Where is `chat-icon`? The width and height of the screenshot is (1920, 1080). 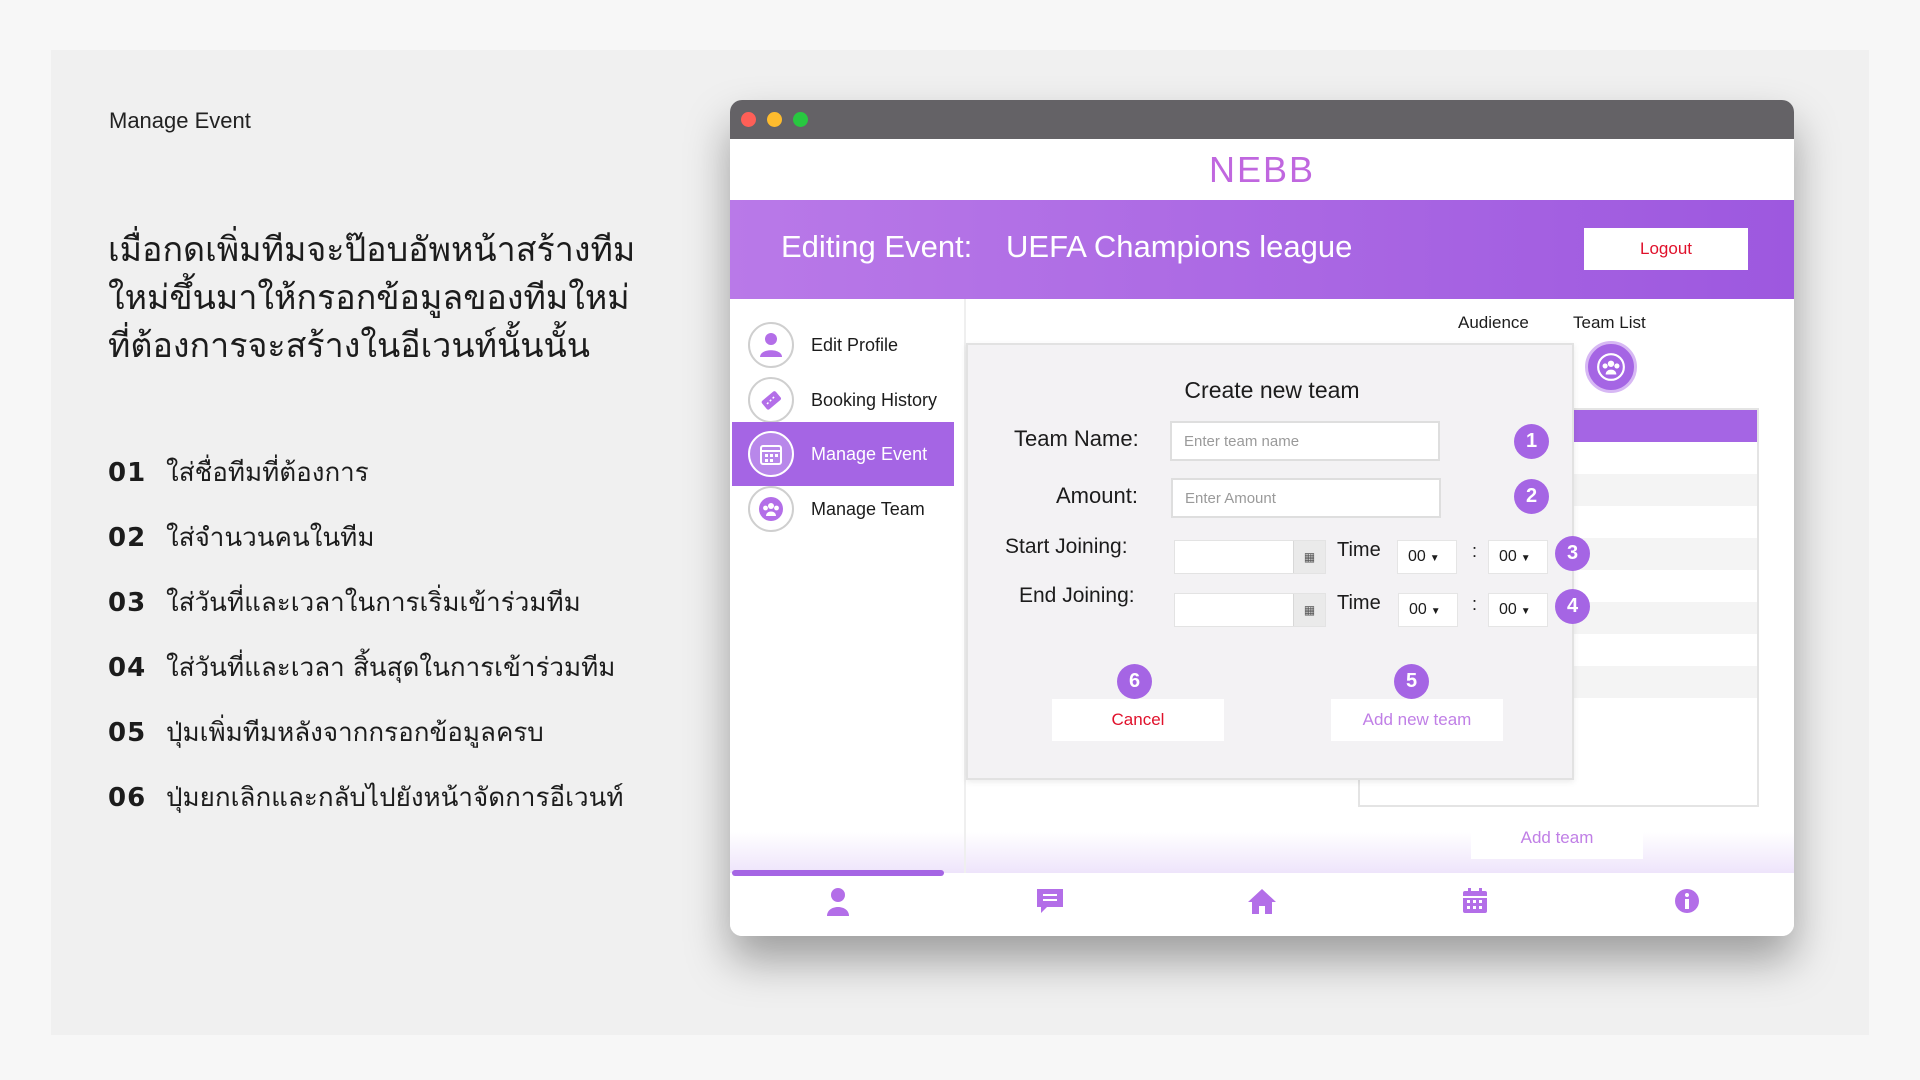 chat-icon is located at coordinates (1050, 904).